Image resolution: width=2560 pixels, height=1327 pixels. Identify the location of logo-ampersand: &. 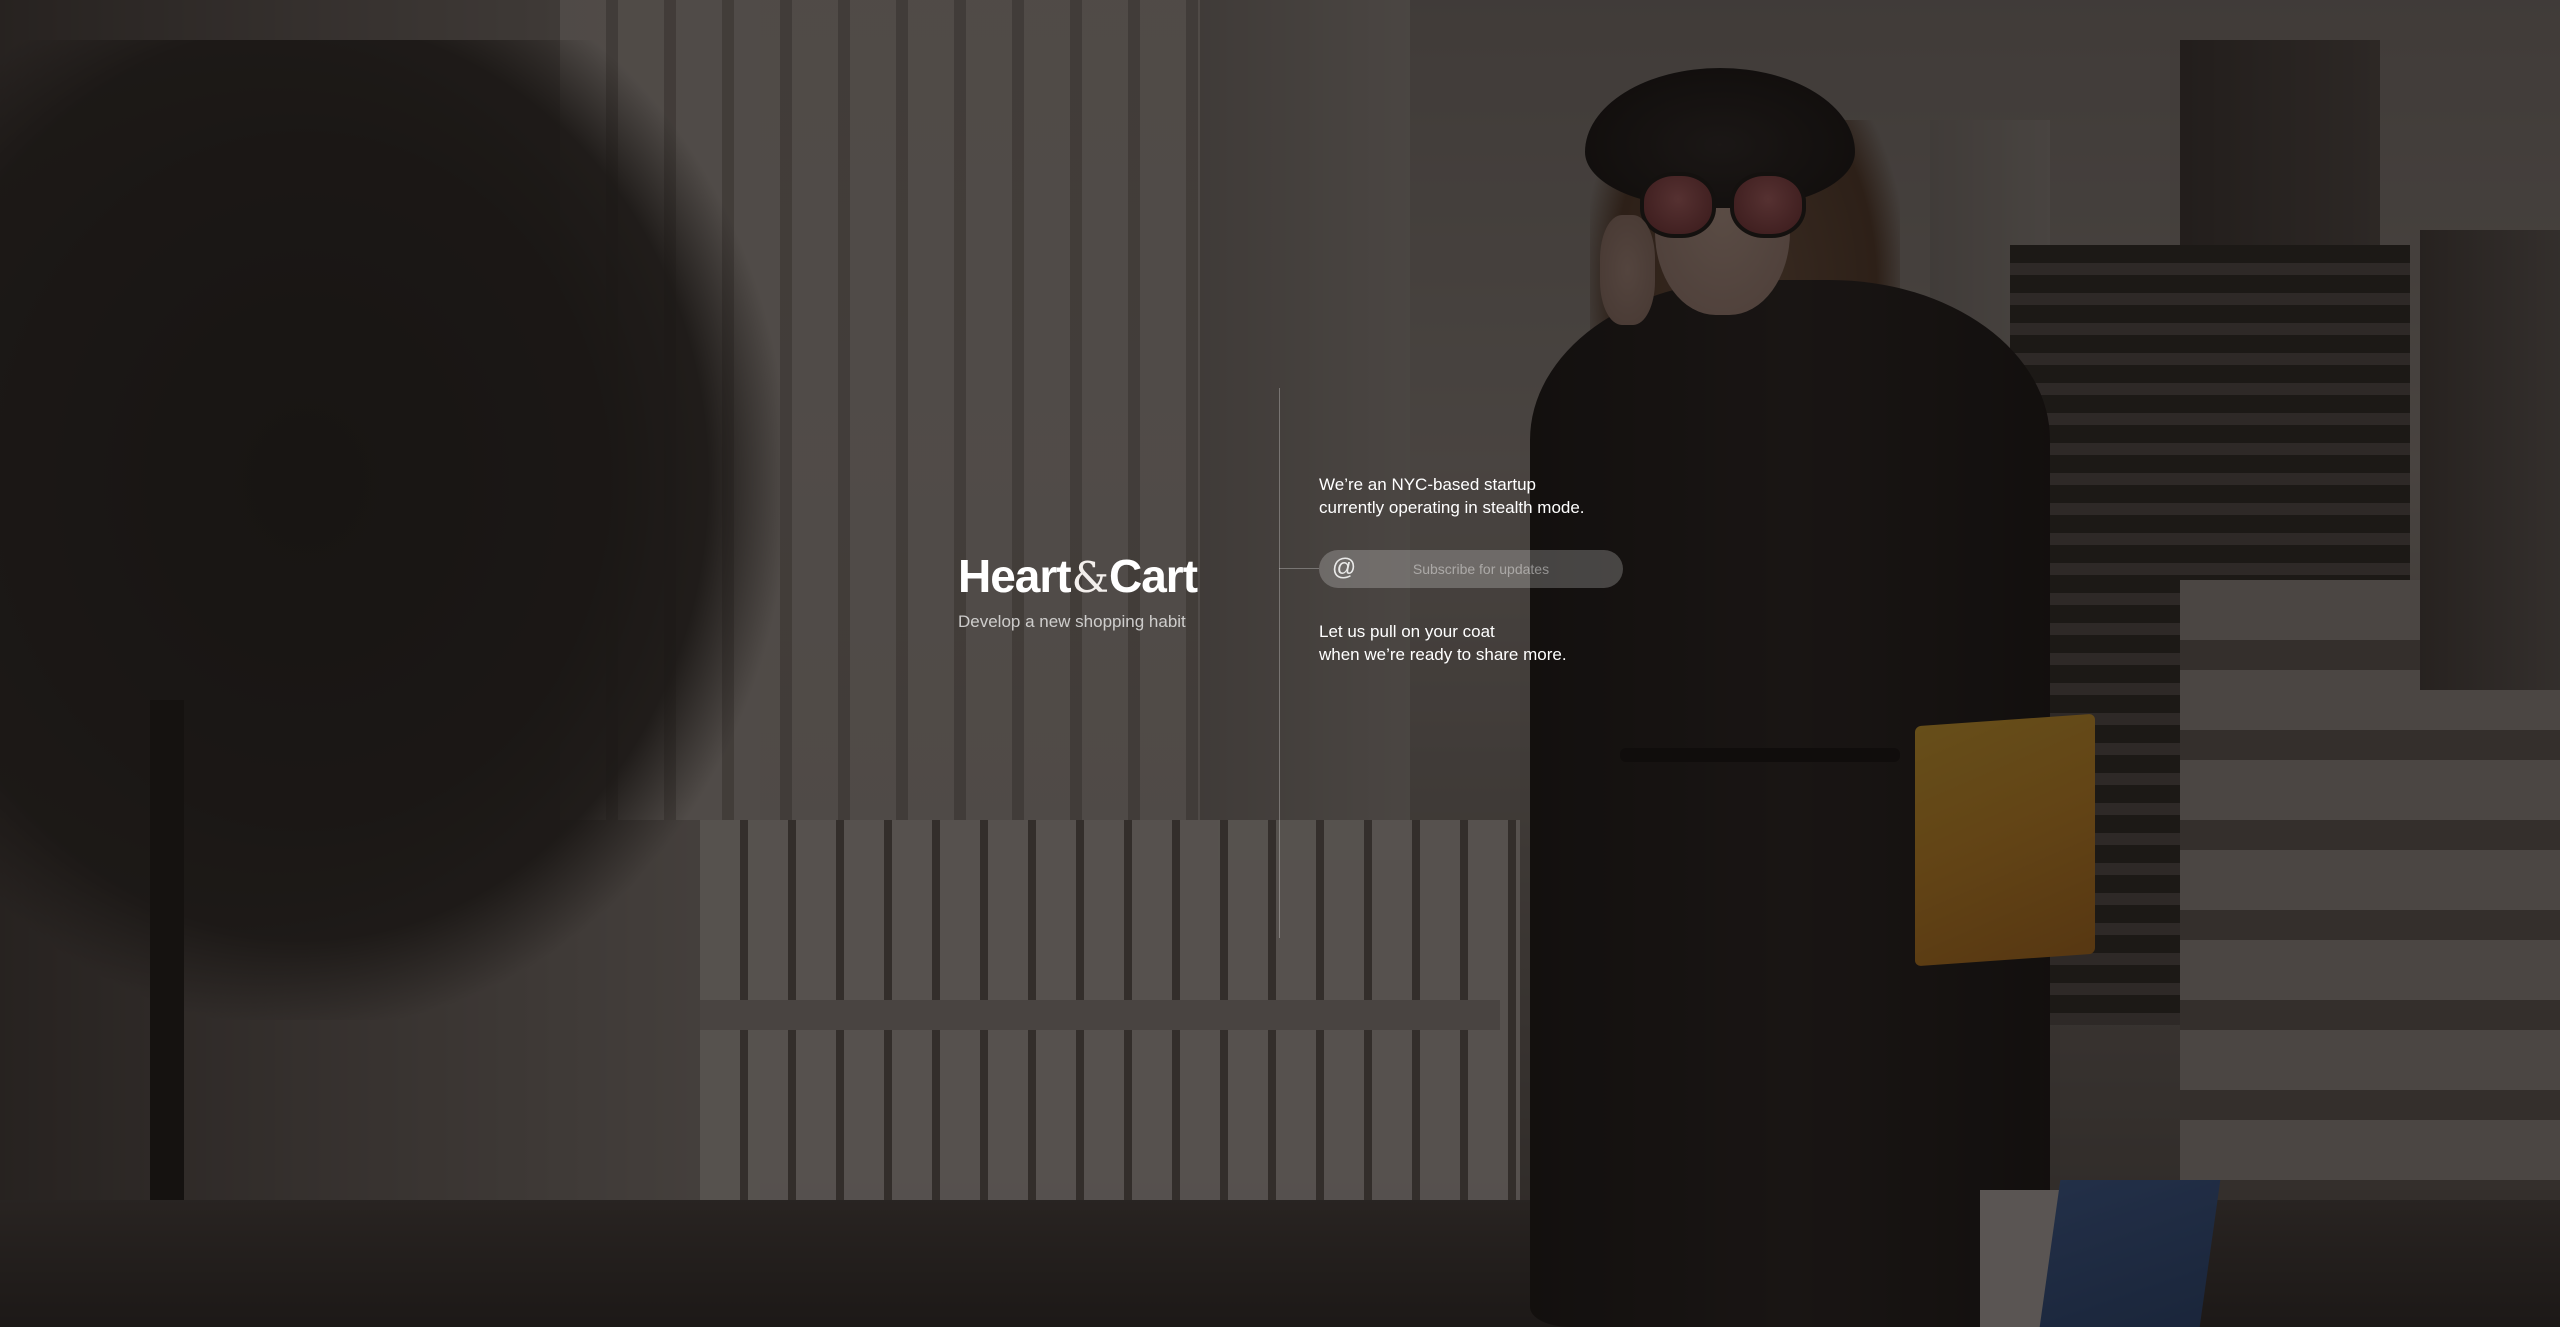
(1090, 577).